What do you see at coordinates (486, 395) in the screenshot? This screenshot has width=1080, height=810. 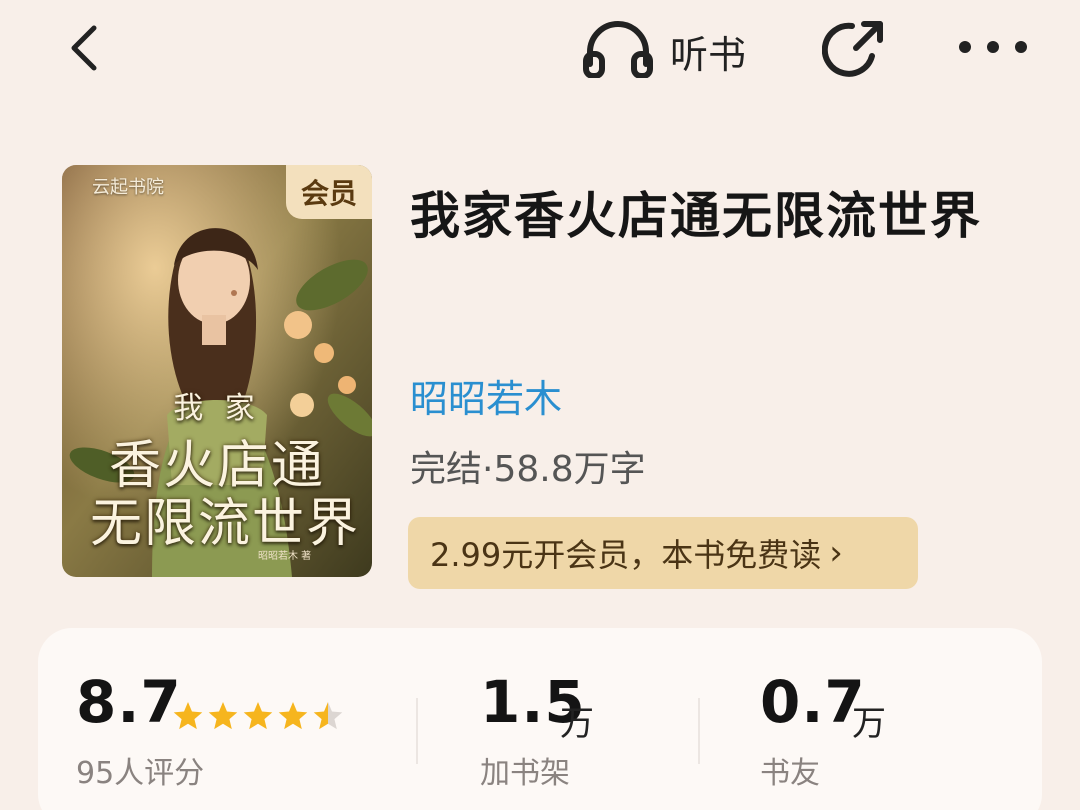 I see `author-link: 昭昭若木` at bounding box center [486, 395].